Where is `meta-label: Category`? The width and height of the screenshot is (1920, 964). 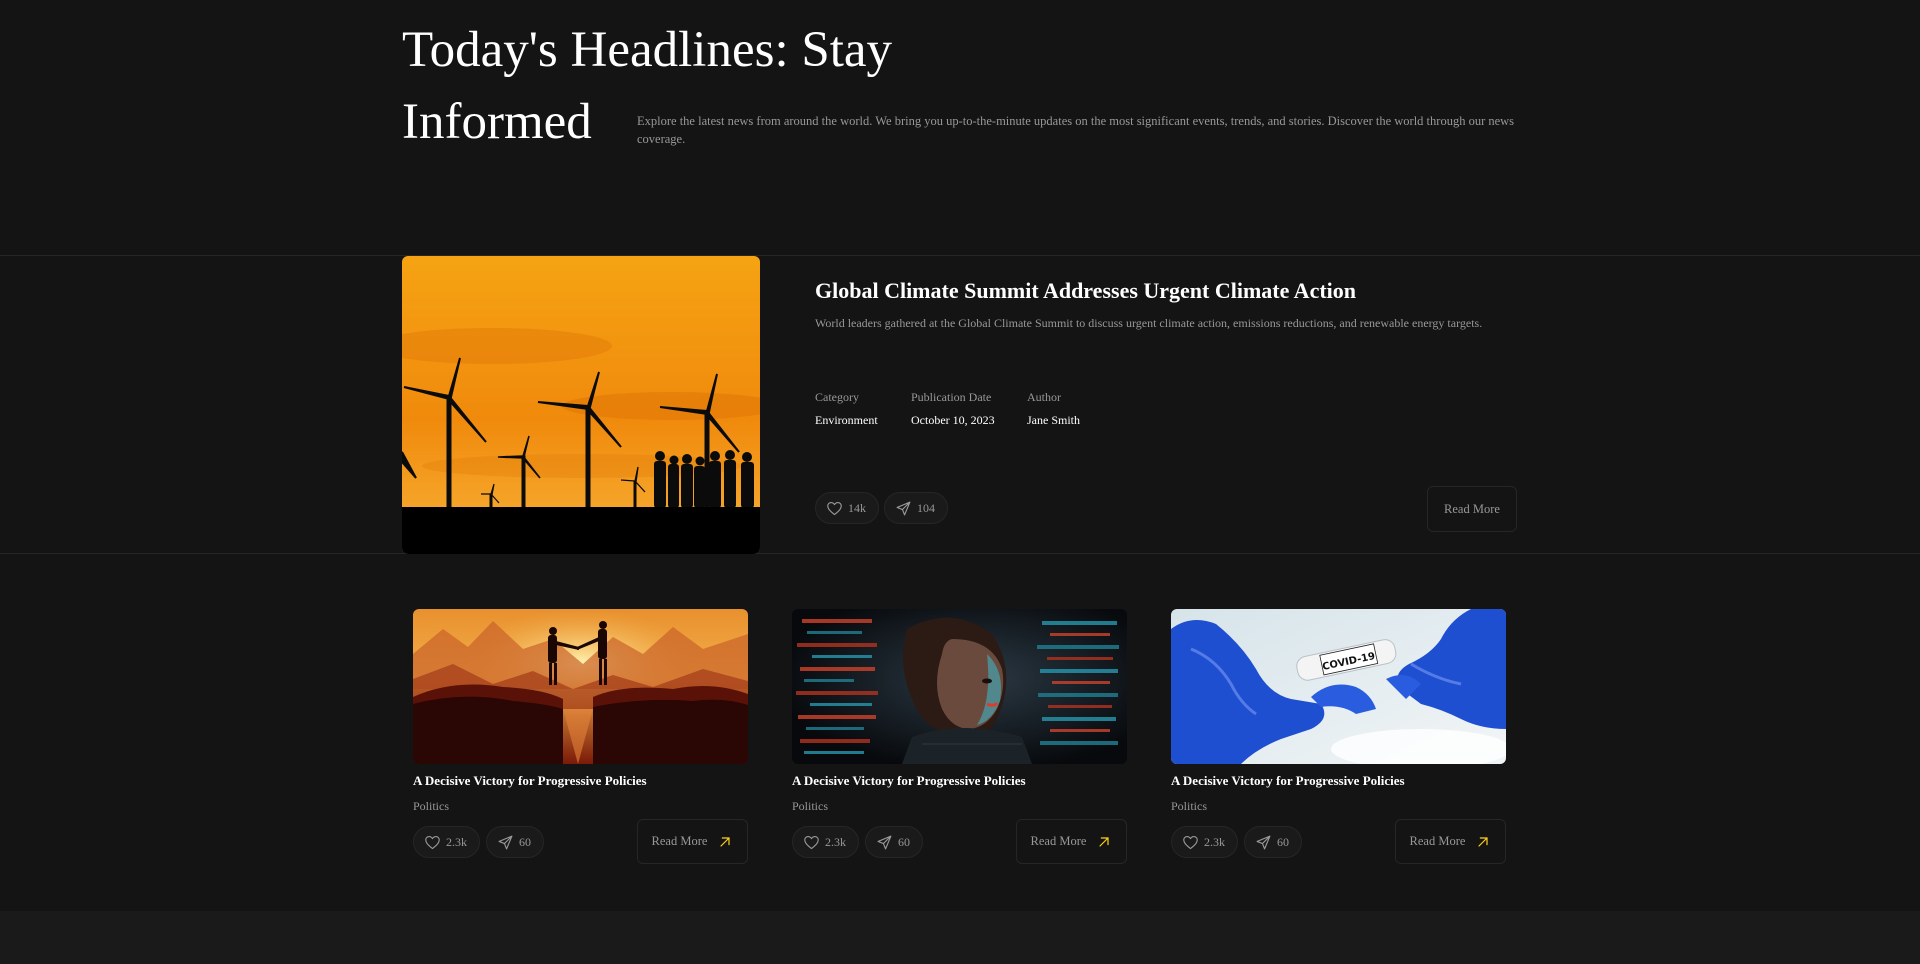
meta-label: Category is located at coordinates (837, 397).